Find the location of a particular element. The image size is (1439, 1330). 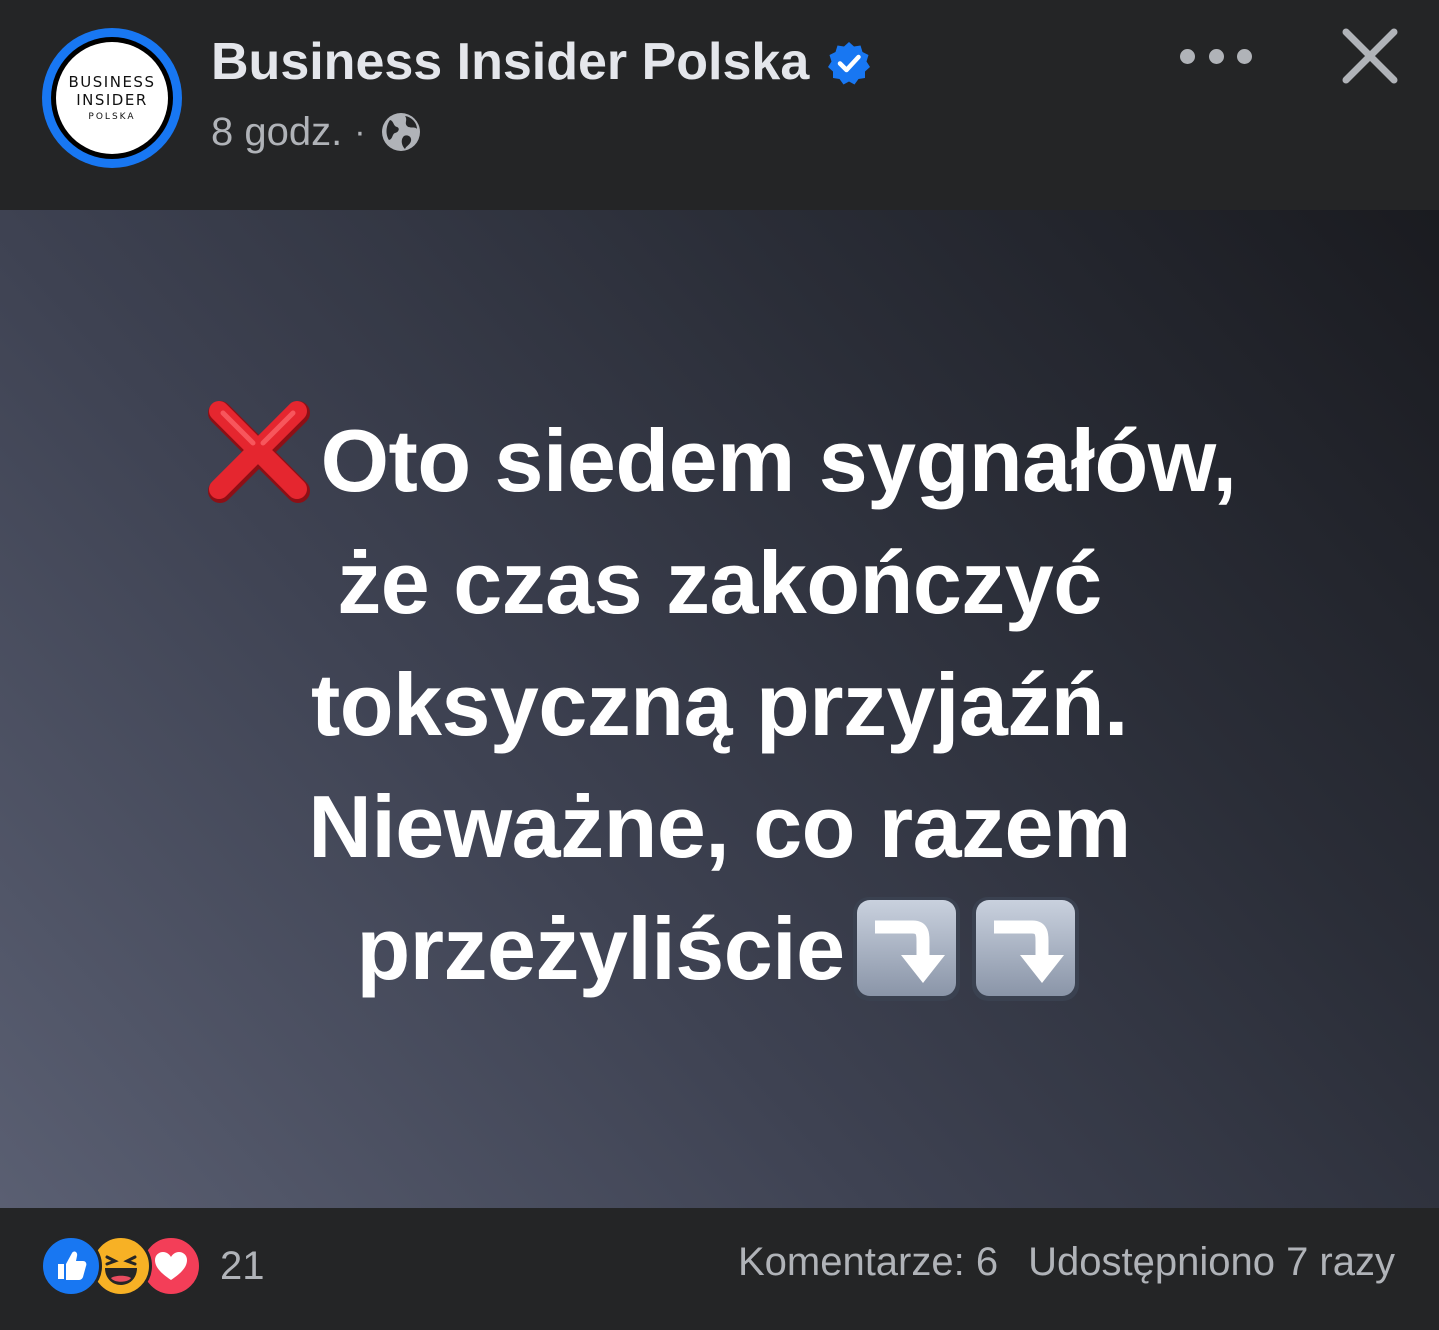

page-avatar: BUSINESS INSIDER POLSKA is located at coordinates (112, 98).